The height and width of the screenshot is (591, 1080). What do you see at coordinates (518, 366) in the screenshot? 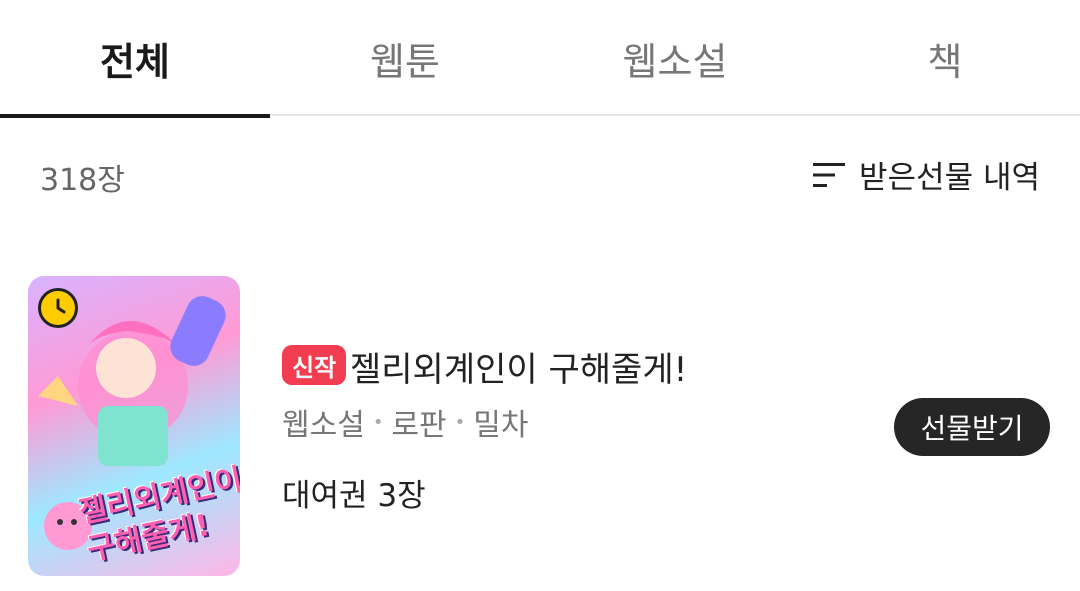
I see `item-title: 젤리외계인이 구해줄게!` at bounding box center [518, 366].